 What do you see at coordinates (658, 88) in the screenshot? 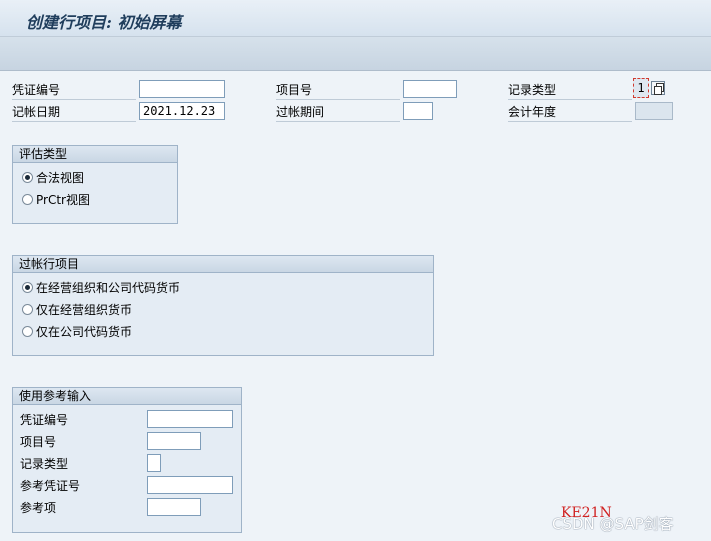
I see `value-help-icon` at bounding box center [658, 88].